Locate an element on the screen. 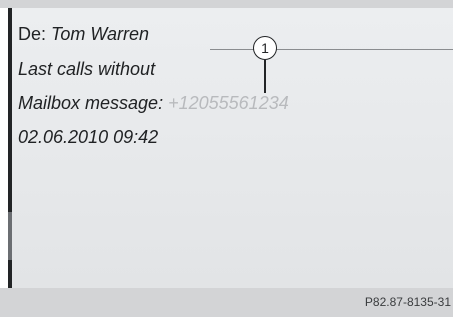  top-rule is located at coordinates (226, 4).